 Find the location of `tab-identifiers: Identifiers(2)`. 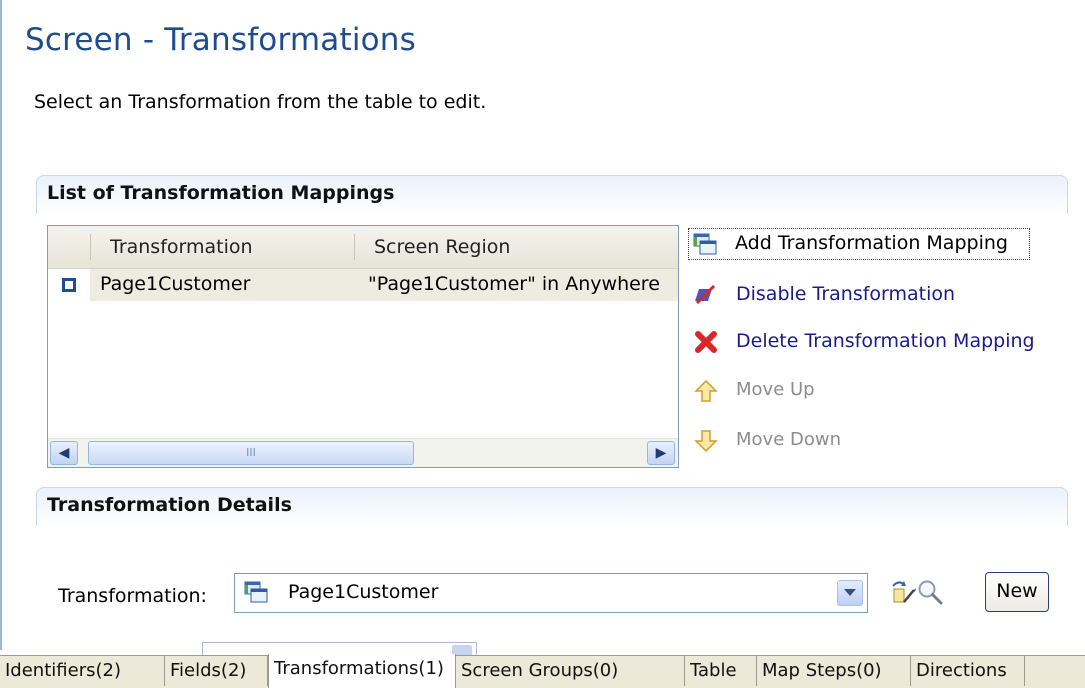

tab-identifiers: Identifiers(2) is located at coordinates (82, 671).